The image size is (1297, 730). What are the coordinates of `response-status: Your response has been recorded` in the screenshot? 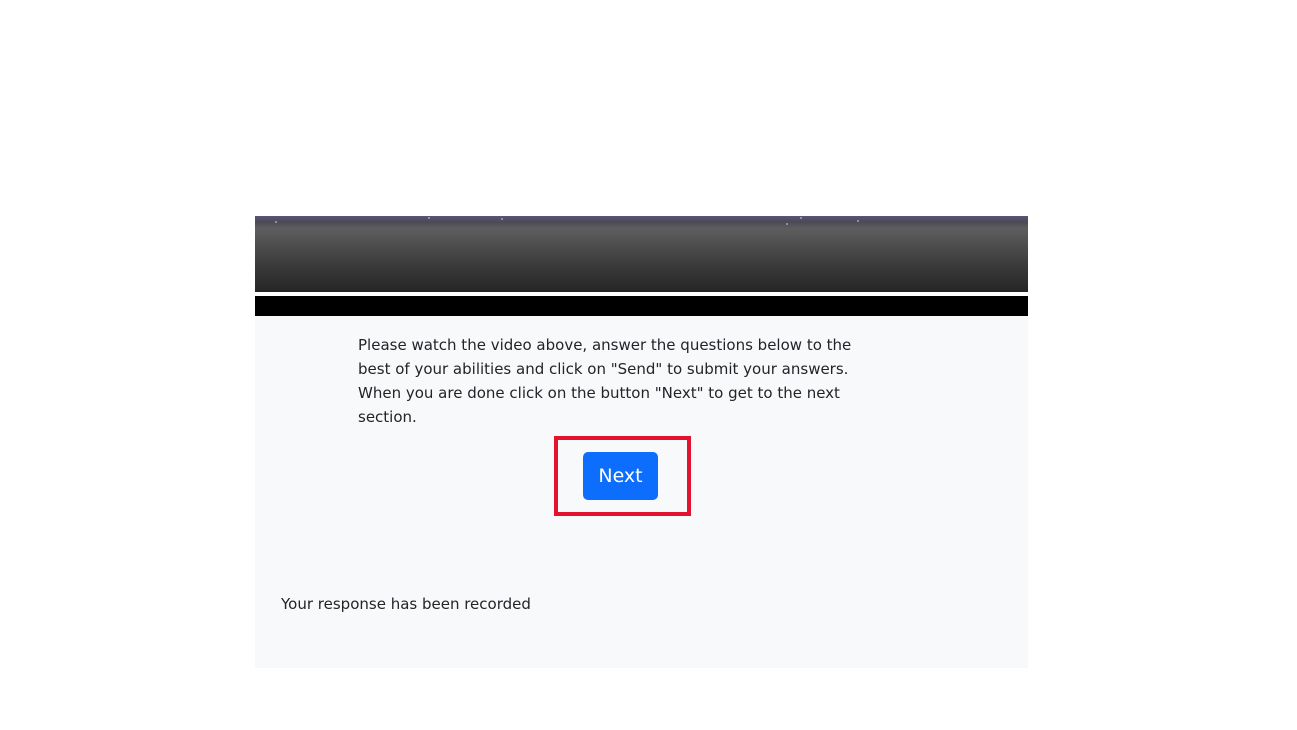 It's located at (406, 604).